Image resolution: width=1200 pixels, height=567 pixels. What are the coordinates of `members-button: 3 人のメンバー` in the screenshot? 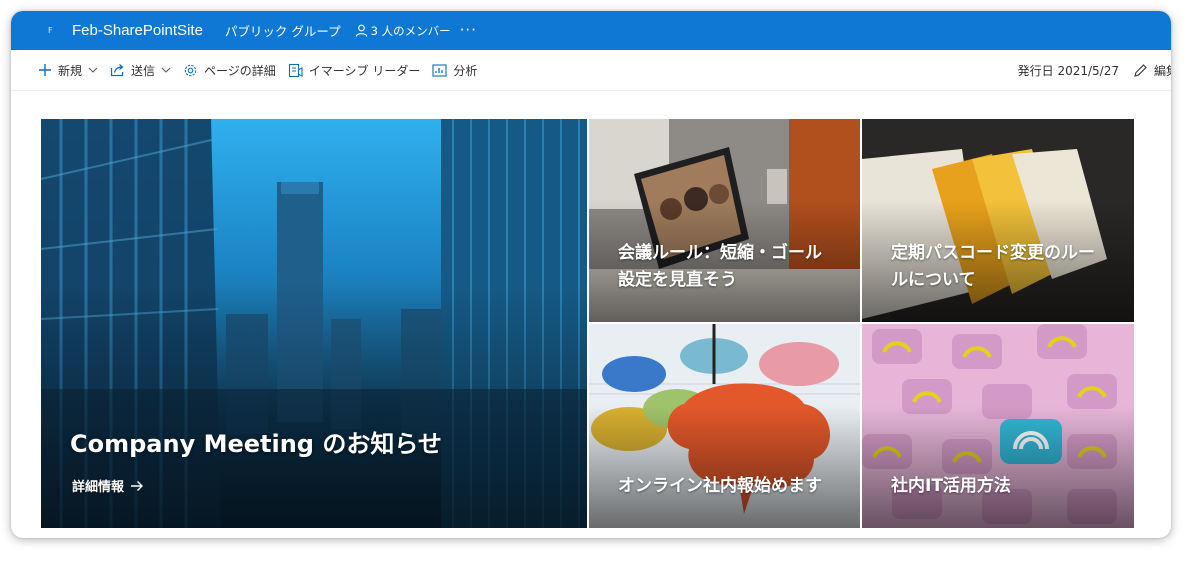 It's located at (403, 31).